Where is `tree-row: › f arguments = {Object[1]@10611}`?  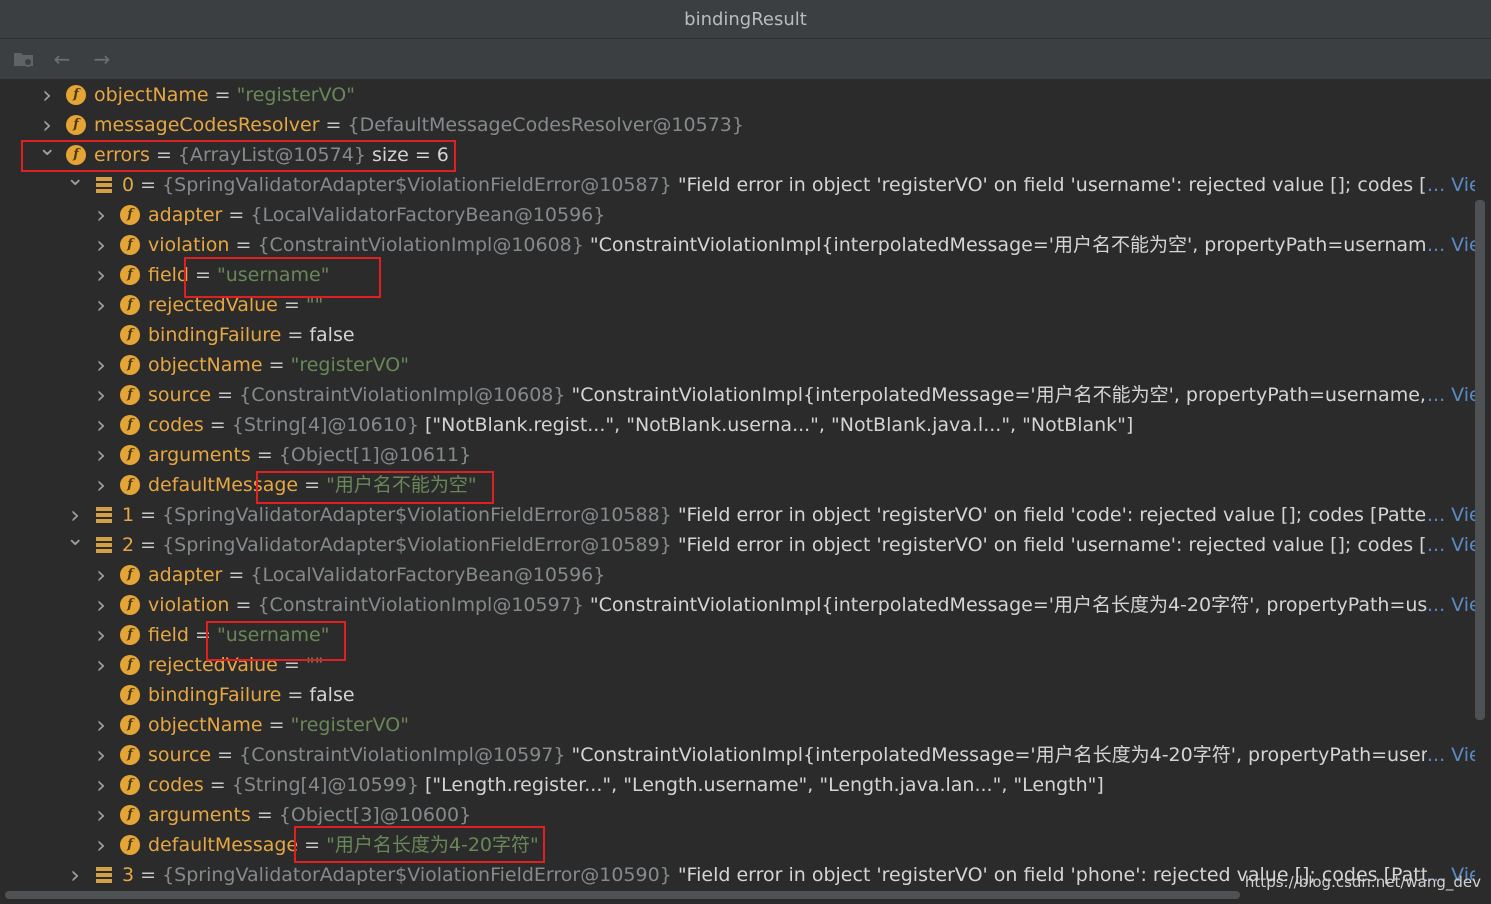
tree-row: › f arguments = {Object[1]@10611} is located at coordinates (737, 455).